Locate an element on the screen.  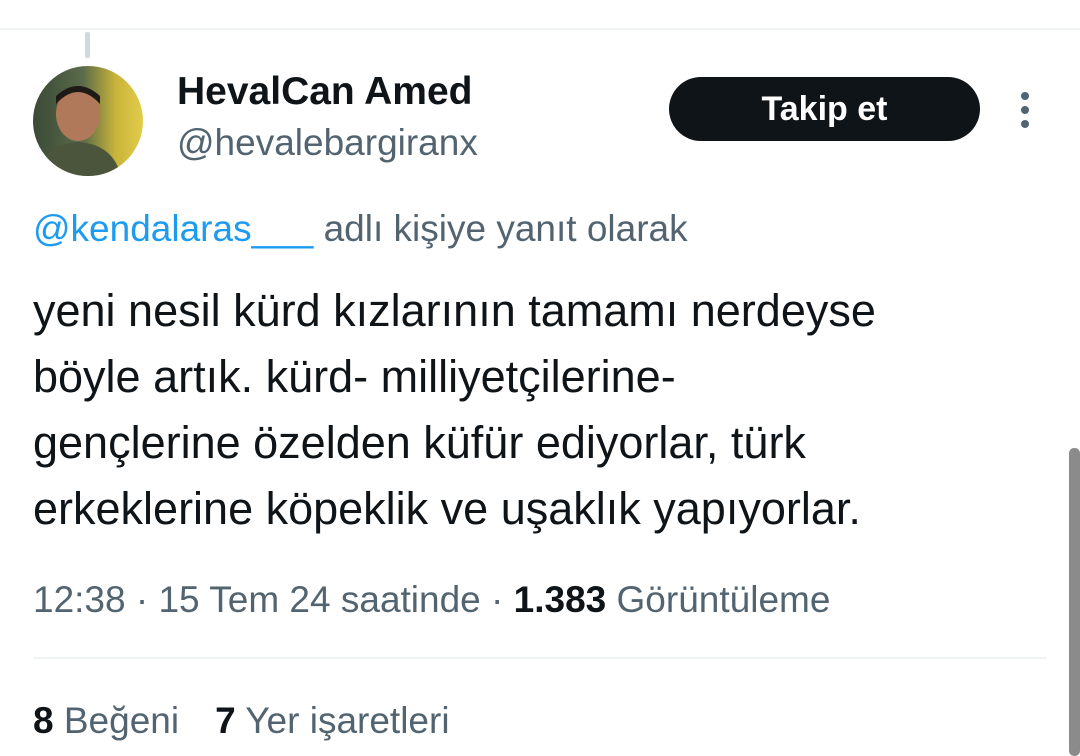
likes-stat: 8 Beğeni is located at coordinates (106, 721).